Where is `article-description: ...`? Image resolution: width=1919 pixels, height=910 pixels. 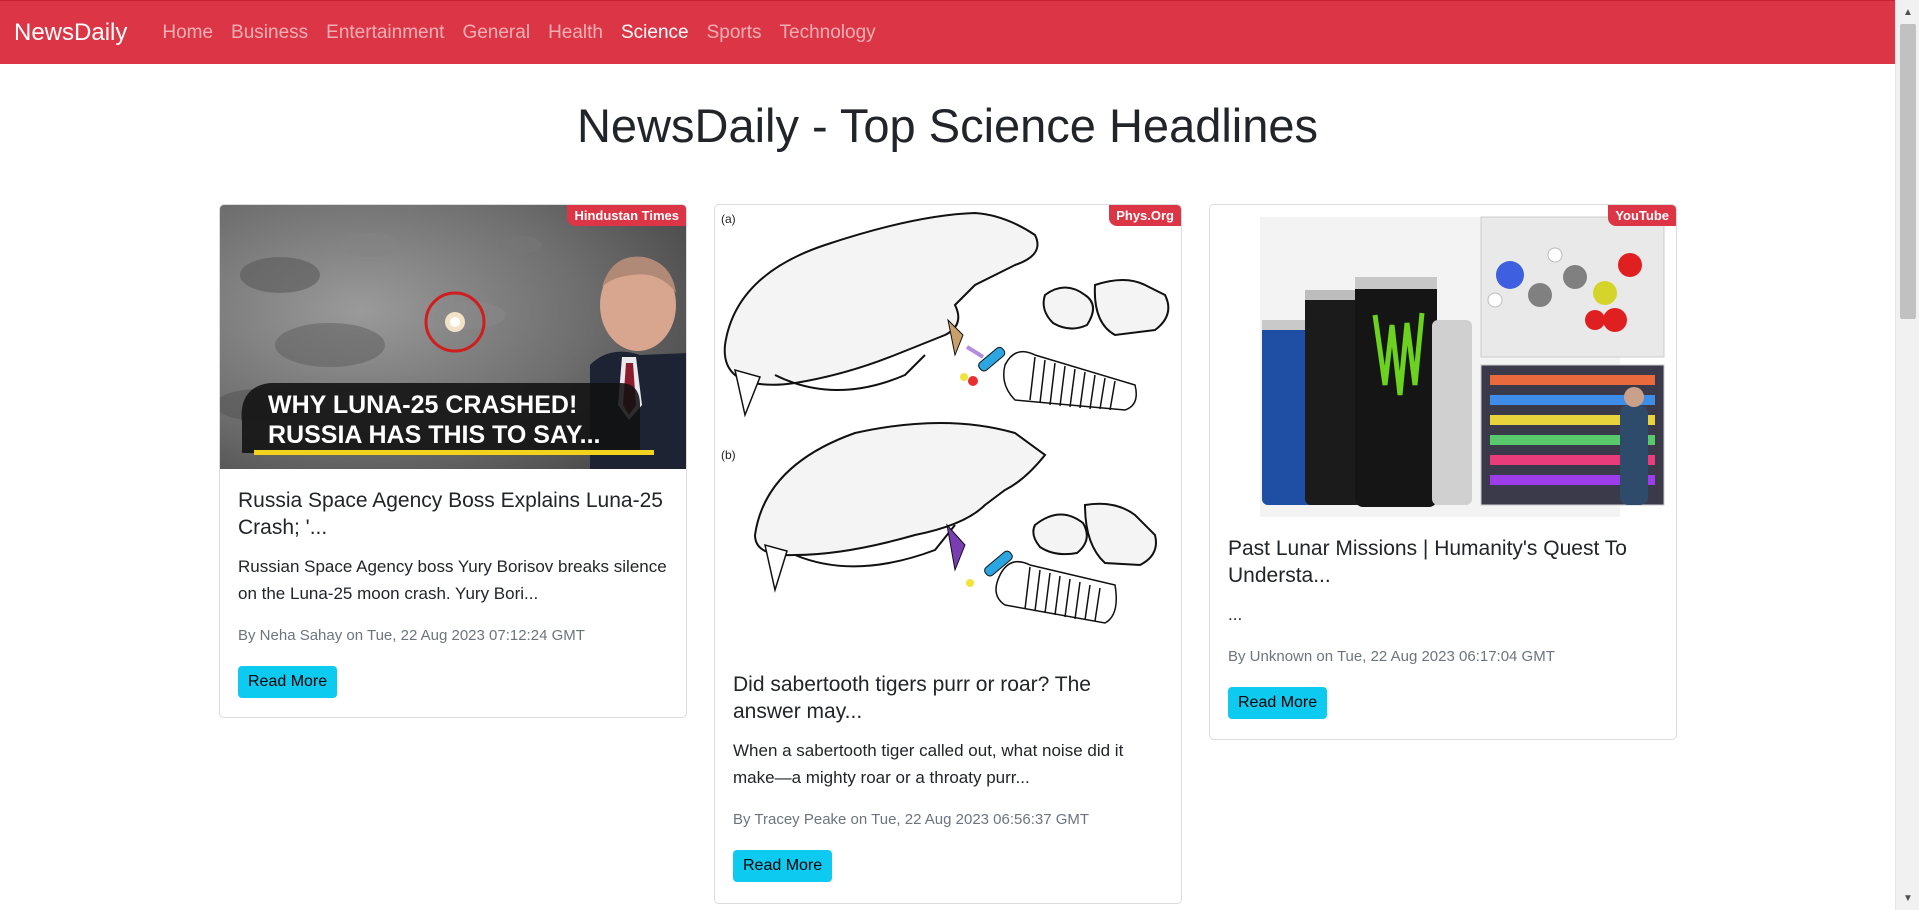
article-description: ... is located at coordinates (1235, 614).